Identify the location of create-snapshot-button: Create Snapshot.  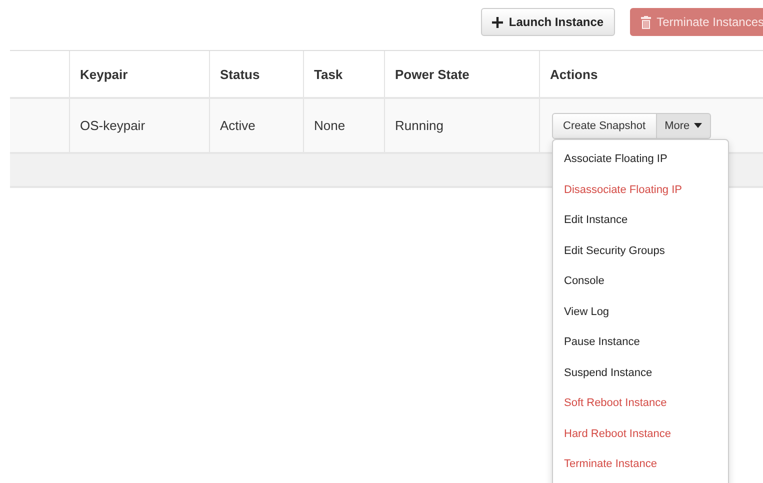
(604, 125).